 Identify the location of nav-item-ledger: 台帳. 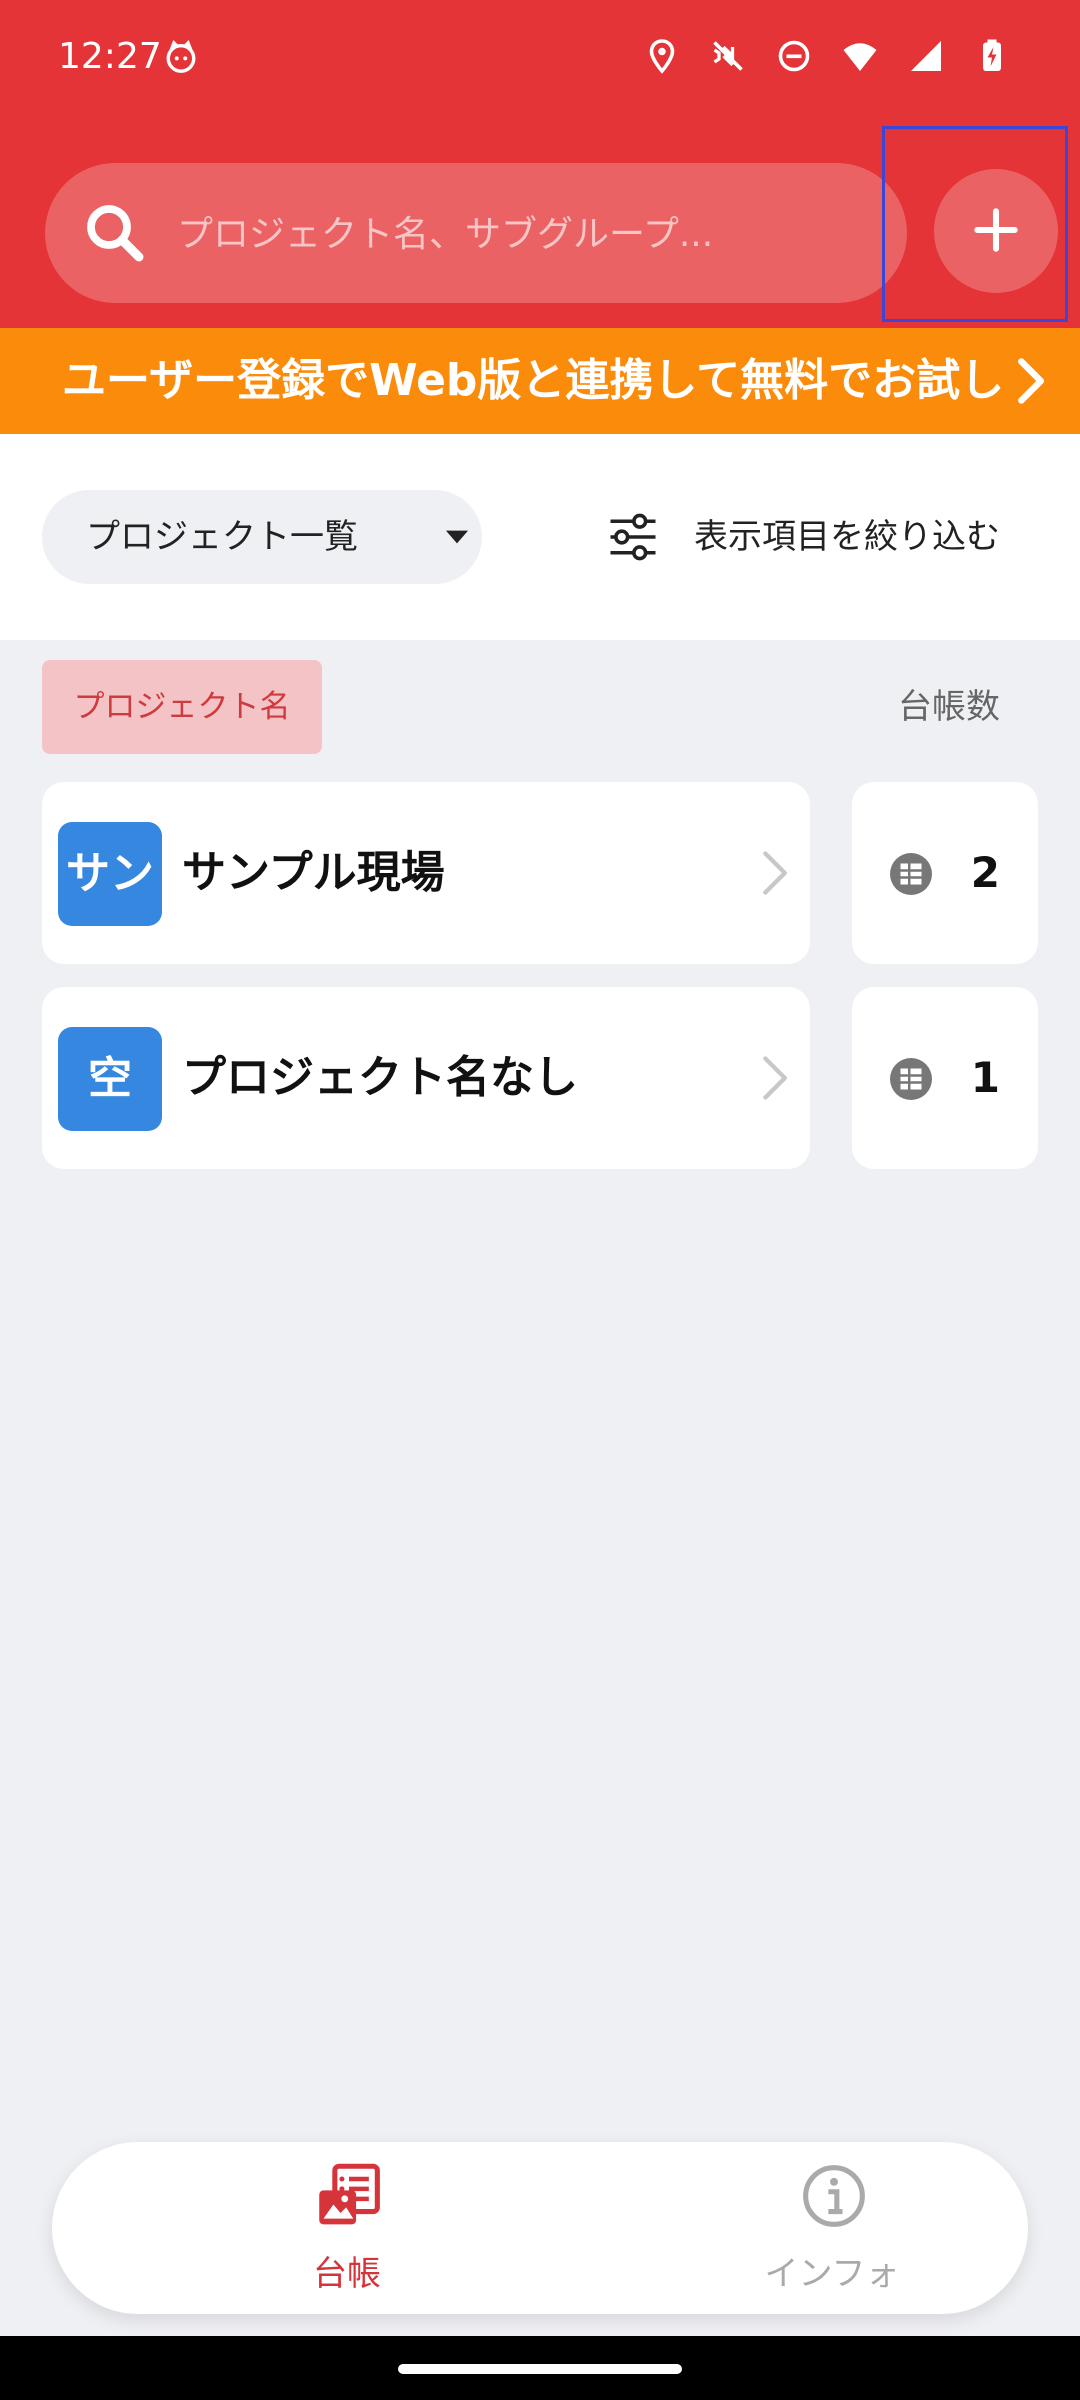
(347, 2228).